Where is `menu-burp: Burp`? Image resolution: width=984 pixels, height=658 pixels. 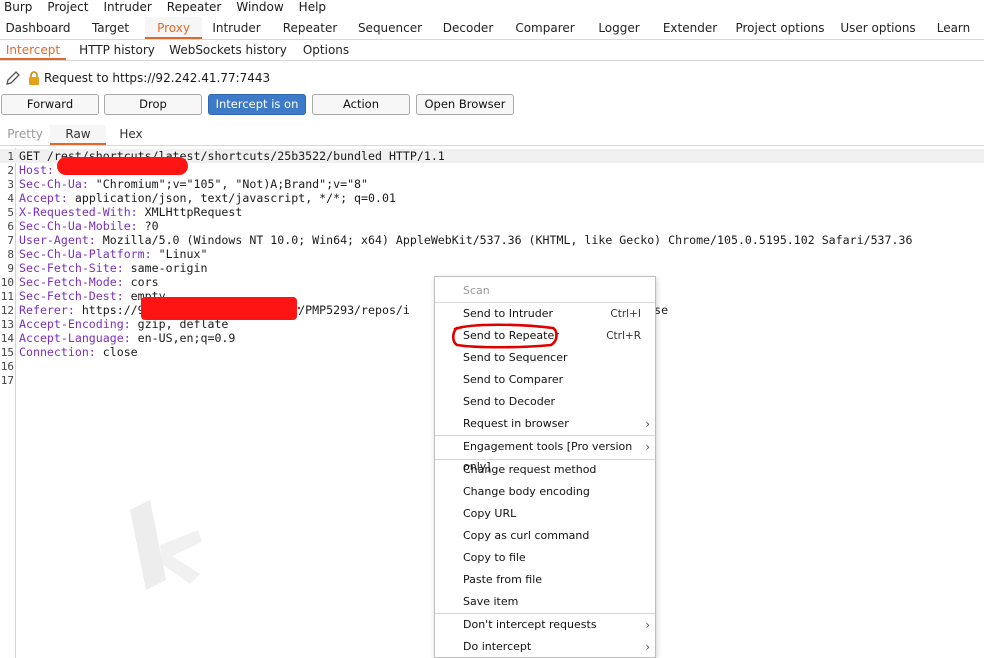
menu-burp: Burp is located at coordinates (17, 8).